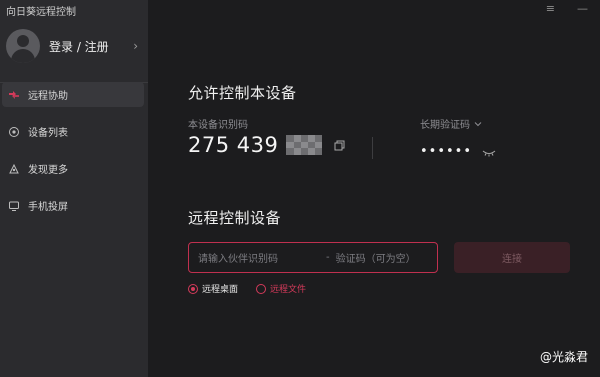  Describe the element at coordinates (512, 257) in the screenshot. I see `connect-button: 连接` at that location.